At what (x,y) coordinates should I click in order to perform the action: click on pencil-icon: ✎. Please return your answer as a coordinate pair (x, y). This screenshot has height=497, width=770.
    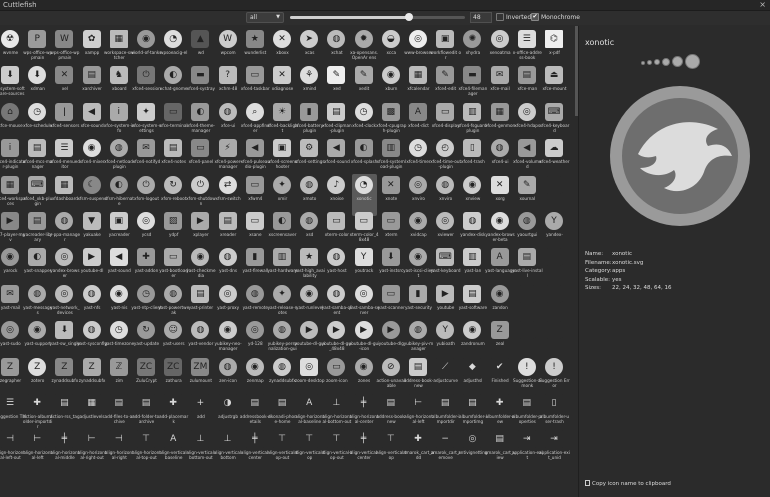
    Looking at the image, I should click on (363, 75).